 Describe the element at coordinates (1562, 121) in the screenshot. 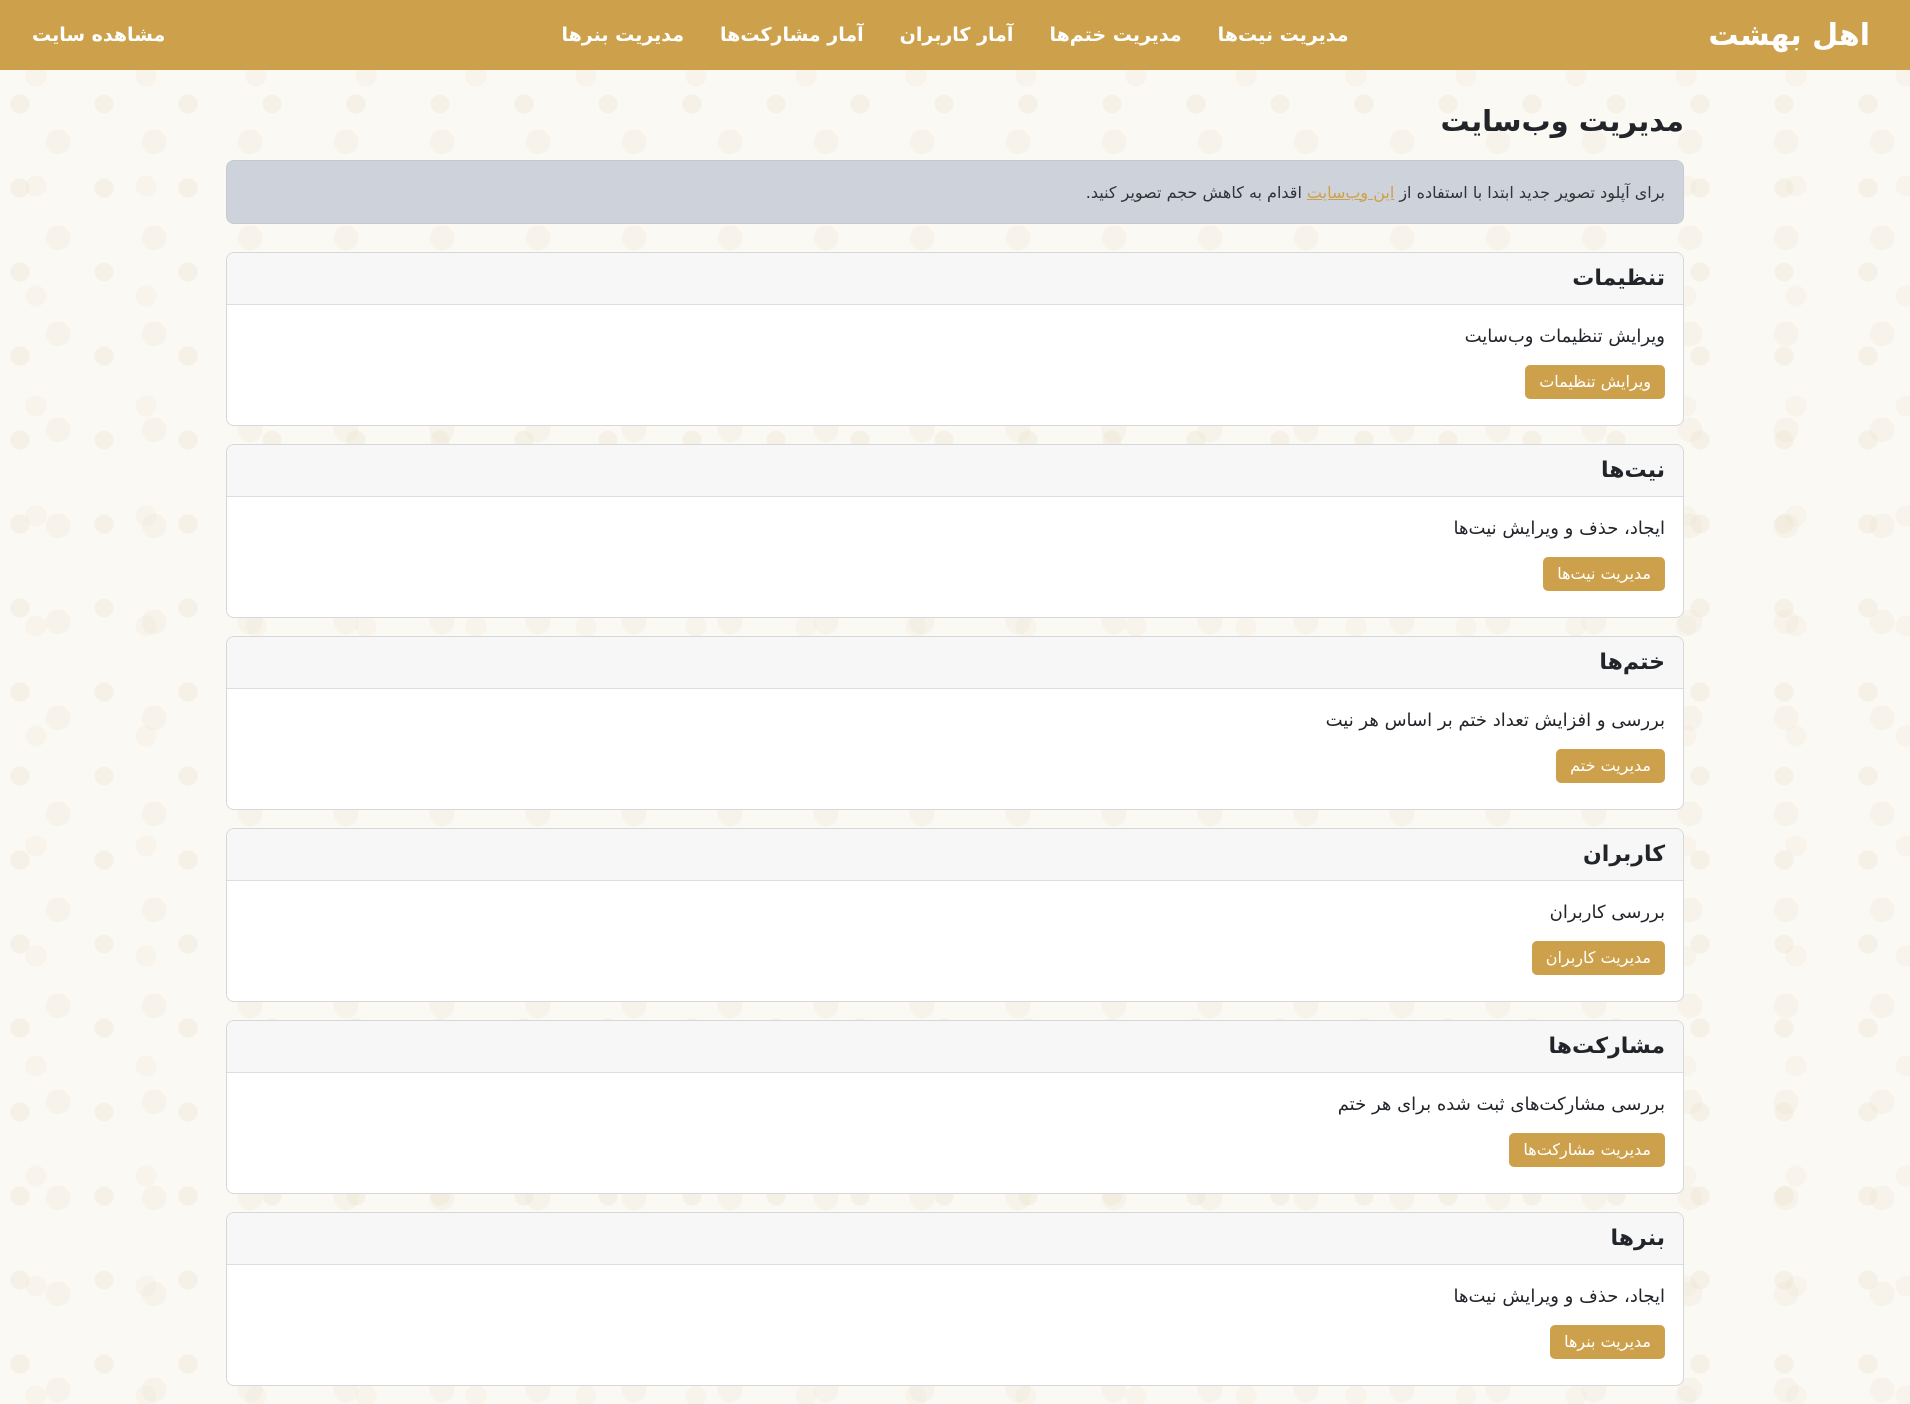

I see `page-title: مدیریت وب‌سایت` at that location.